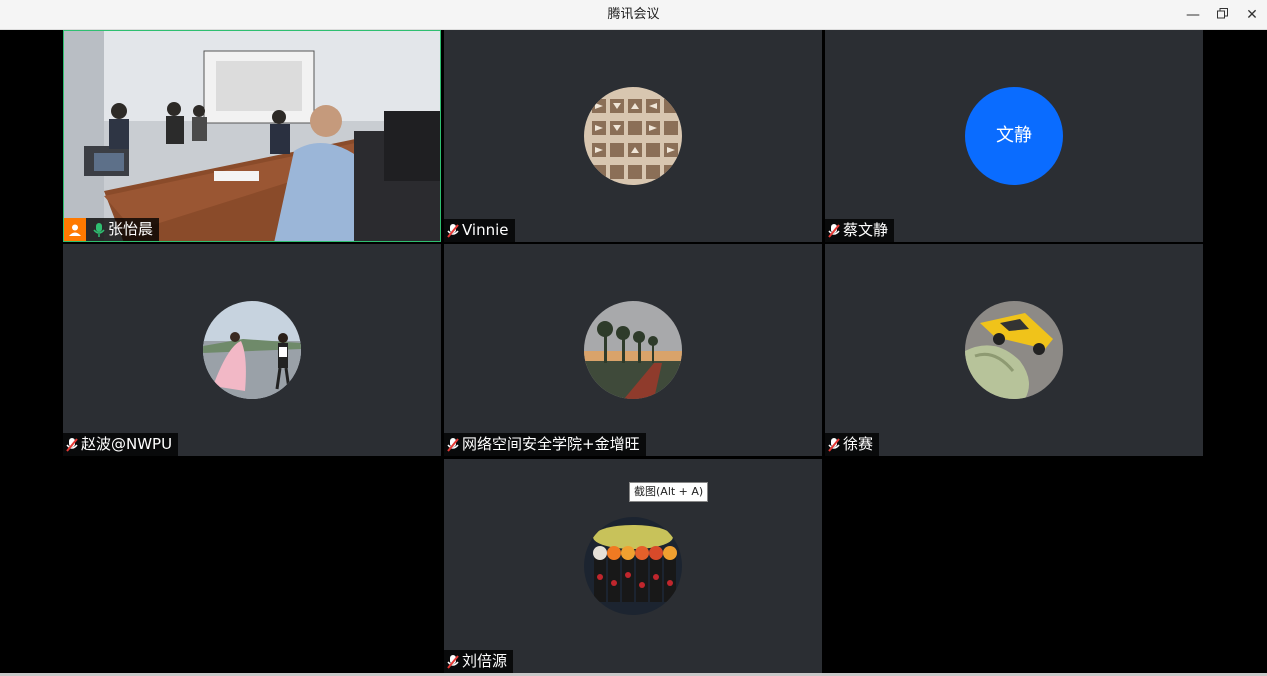  What do you see at coordinates (866, 230) in the screenshot?
I see `participant-name: 蔡文静` at bounding box center [866, 230].